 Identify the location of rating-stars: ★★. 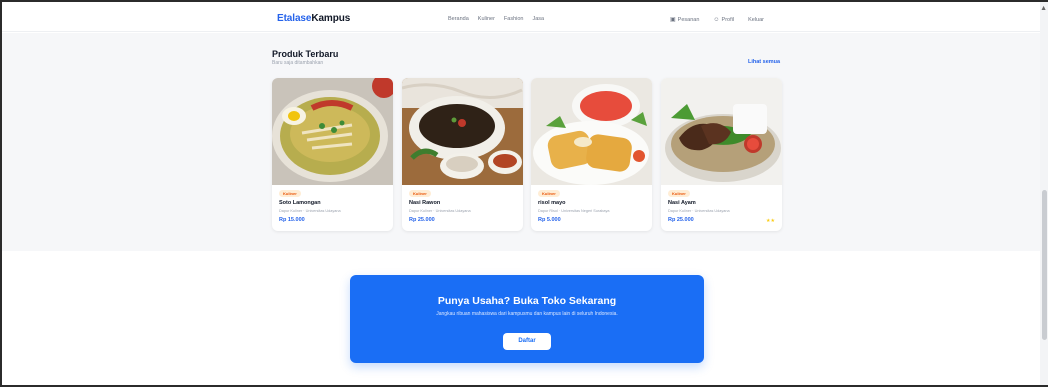
(770, 221).